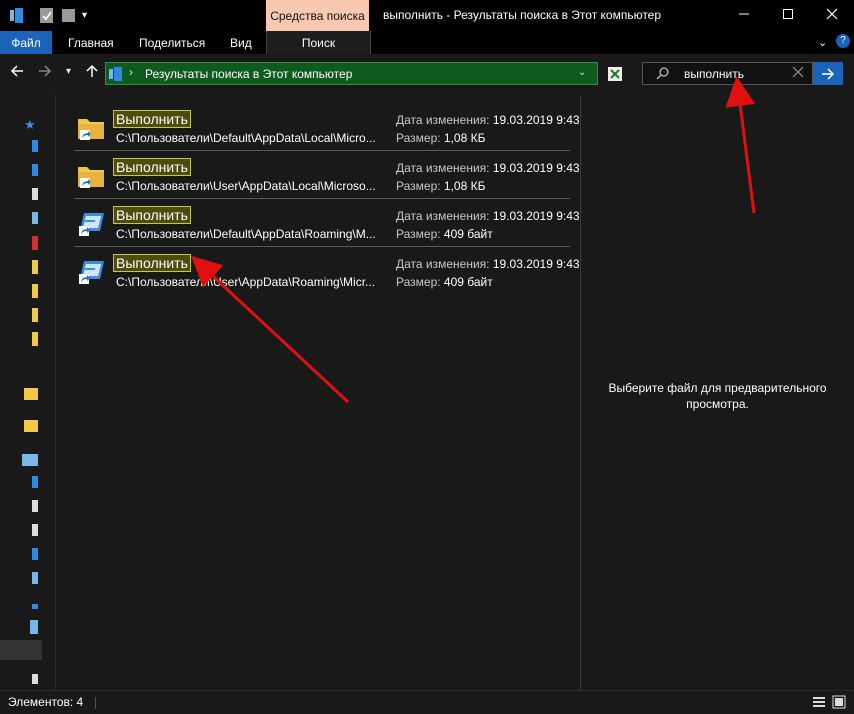 This screenshot has height=714, width=854. I want to click on recent-locations-icon: ▾, so click(68, 71).